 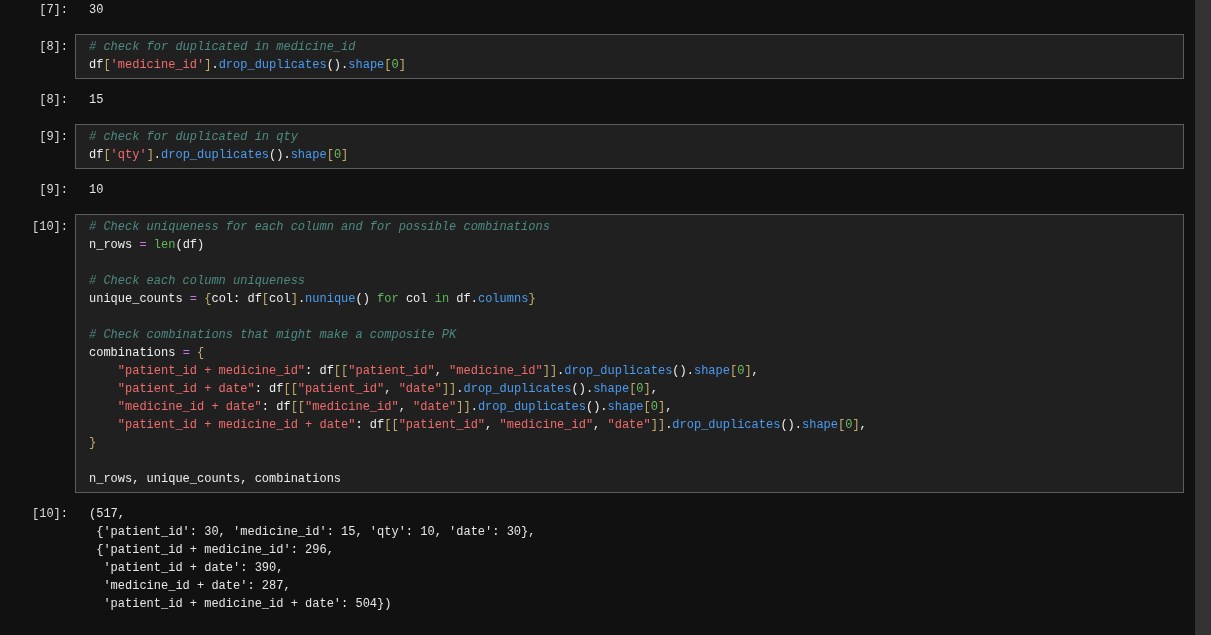 What do you see at coordinates (96, 10) in the screenshot?
I see `output-text: 30` at bounding box center [96, 10].